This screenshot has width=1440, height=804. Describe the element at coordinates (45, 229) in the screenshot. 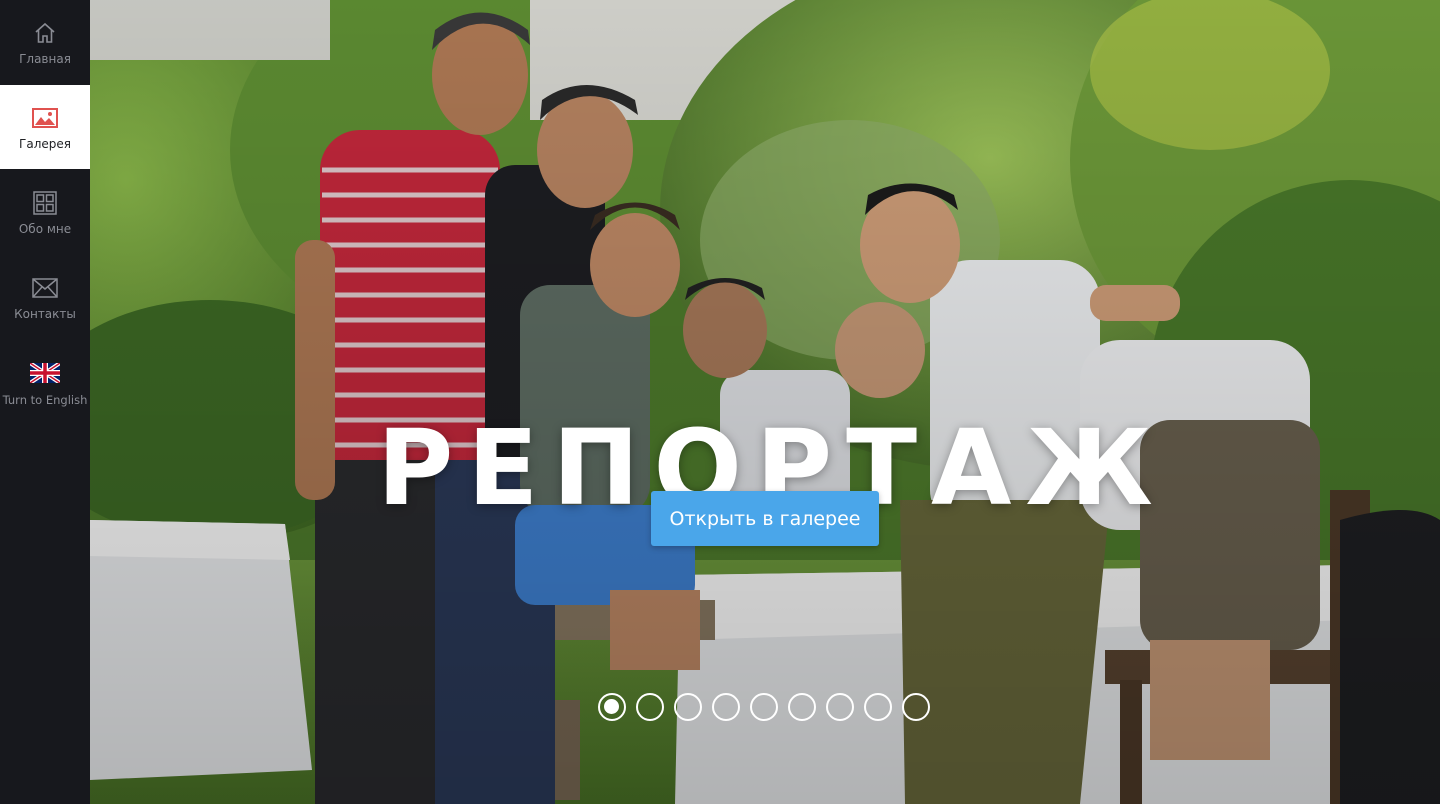

I see `sidebar-item-label: Обо мне` at that location.